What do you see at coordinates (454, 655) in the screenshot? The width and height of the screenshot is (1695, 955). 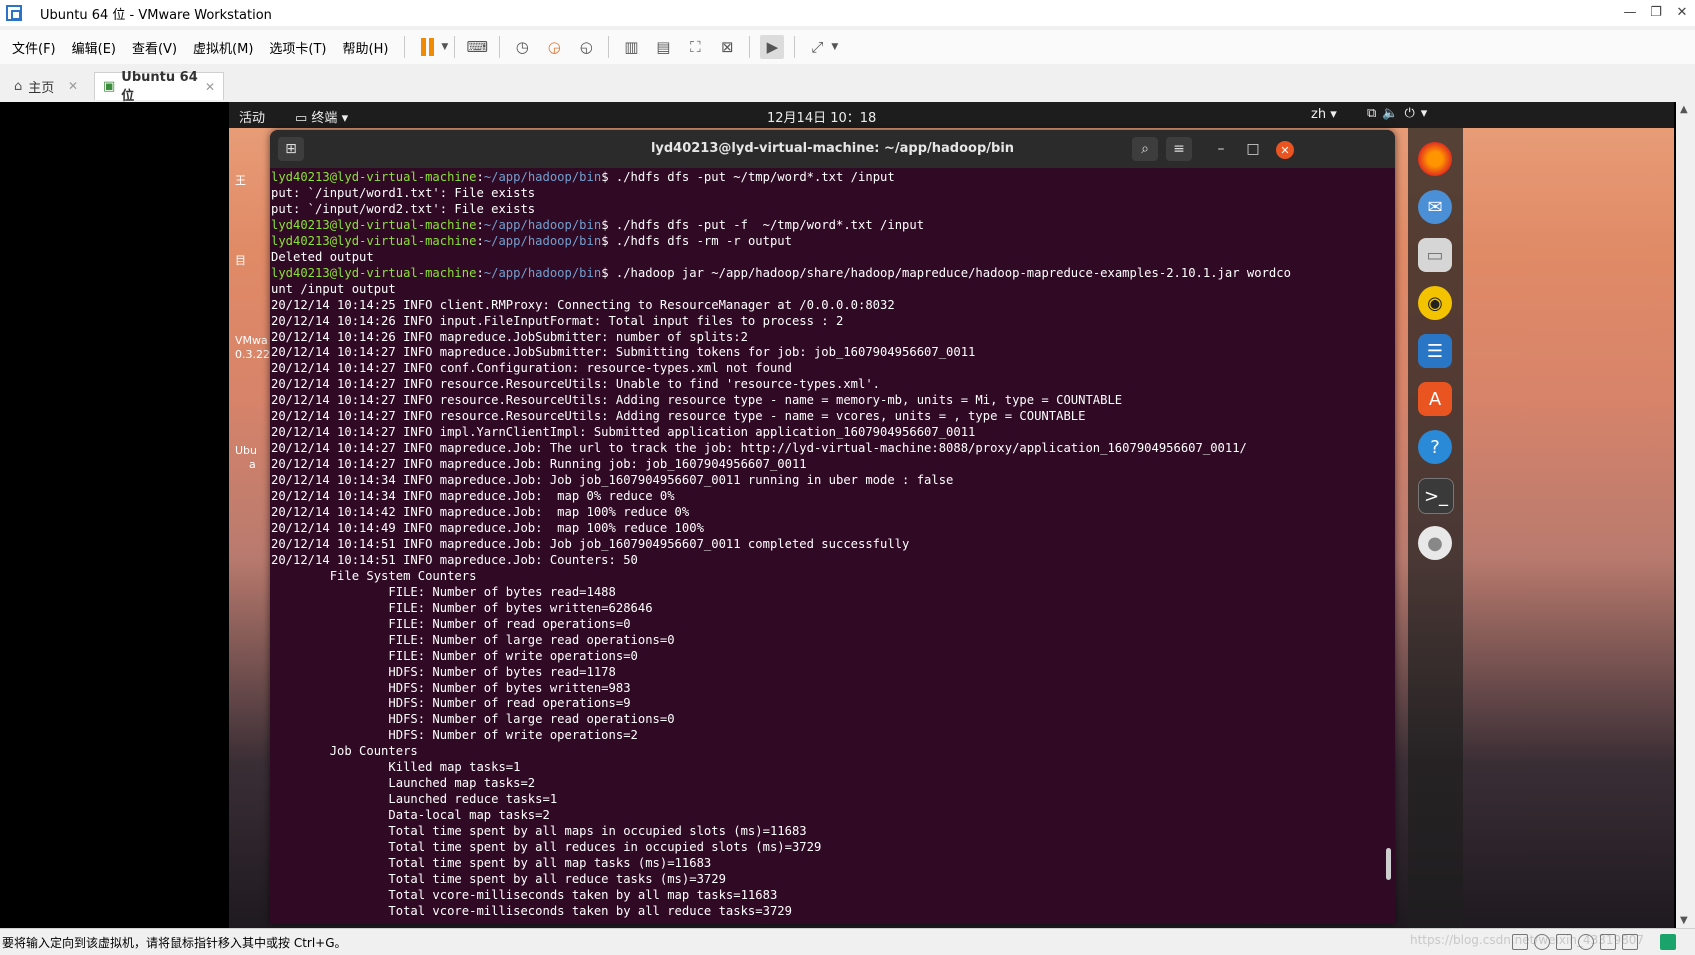 I see `terminal-output-line: FILE: Number of write operations=0` at bounding box center [454, 655].